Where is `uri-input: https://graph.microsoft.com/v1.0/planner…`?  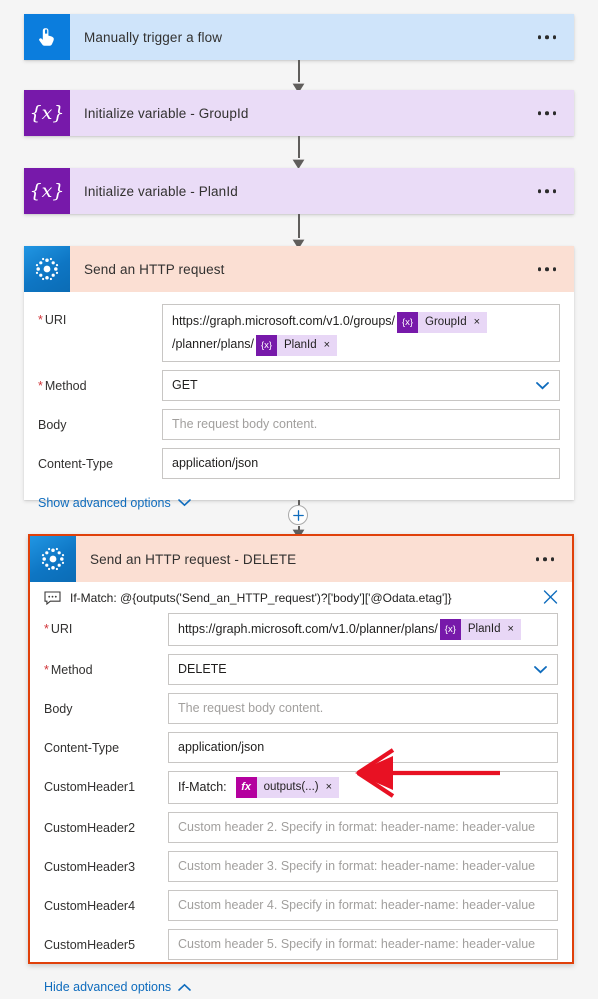
uri-input: https://graph.microsoft.com/v1.0/planner… is located at coordinates (363, 629).